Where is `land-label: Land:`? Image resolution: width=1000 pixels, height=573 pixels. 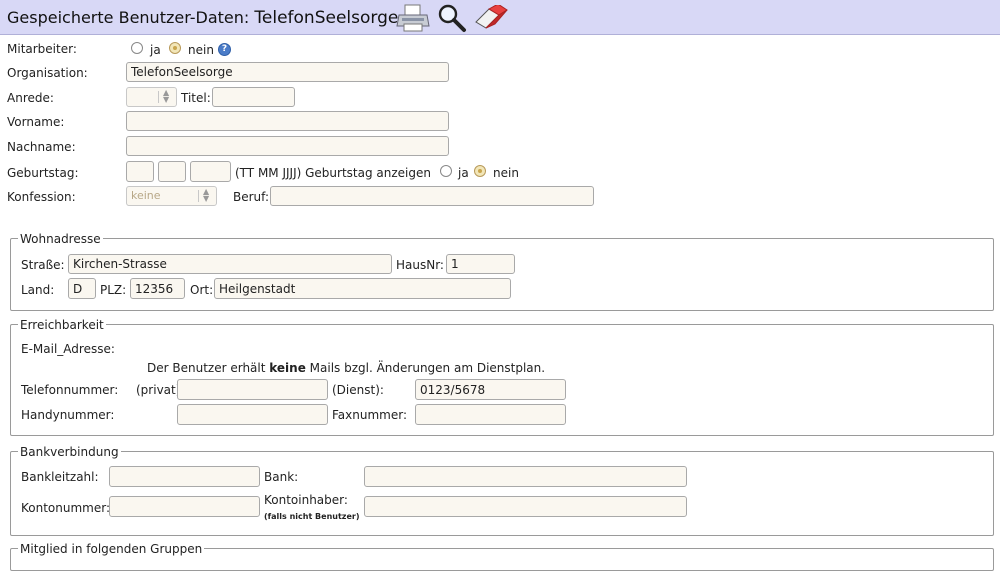
land-label: Land: is located at coordinates (38, 290).